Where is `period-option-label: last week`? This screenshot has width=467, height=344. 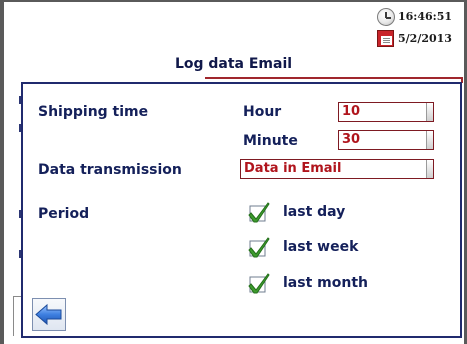 period-option-label: last week is located at coordinates (321, 247).